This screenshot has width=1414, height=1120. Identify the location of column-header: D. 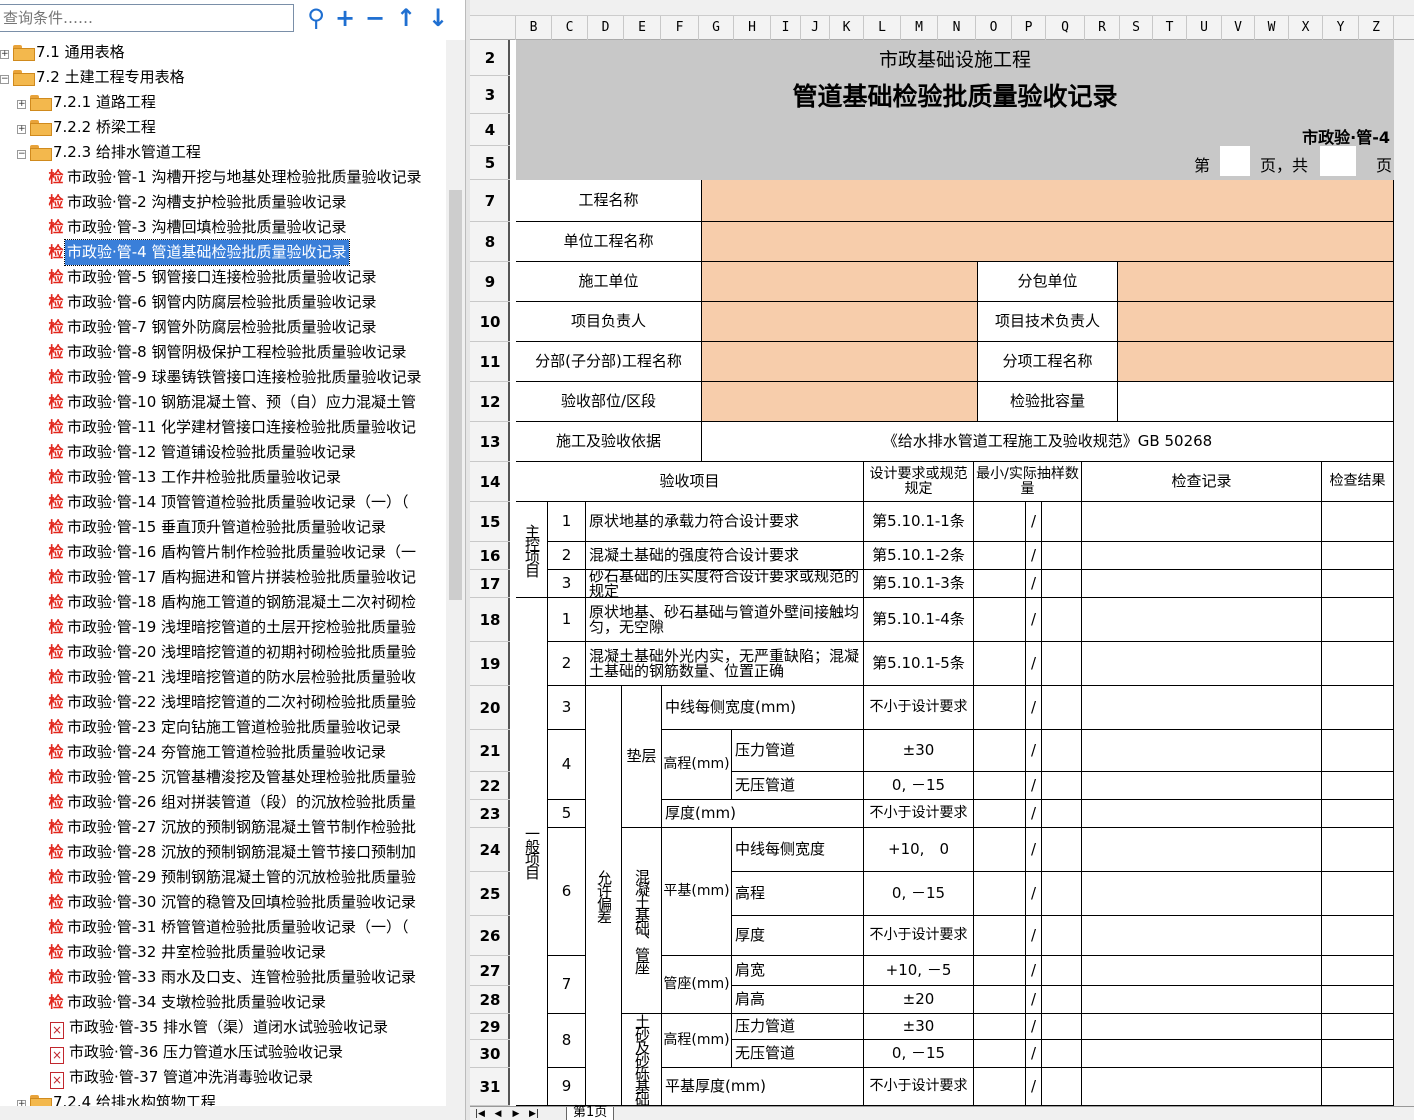
(606, 28).